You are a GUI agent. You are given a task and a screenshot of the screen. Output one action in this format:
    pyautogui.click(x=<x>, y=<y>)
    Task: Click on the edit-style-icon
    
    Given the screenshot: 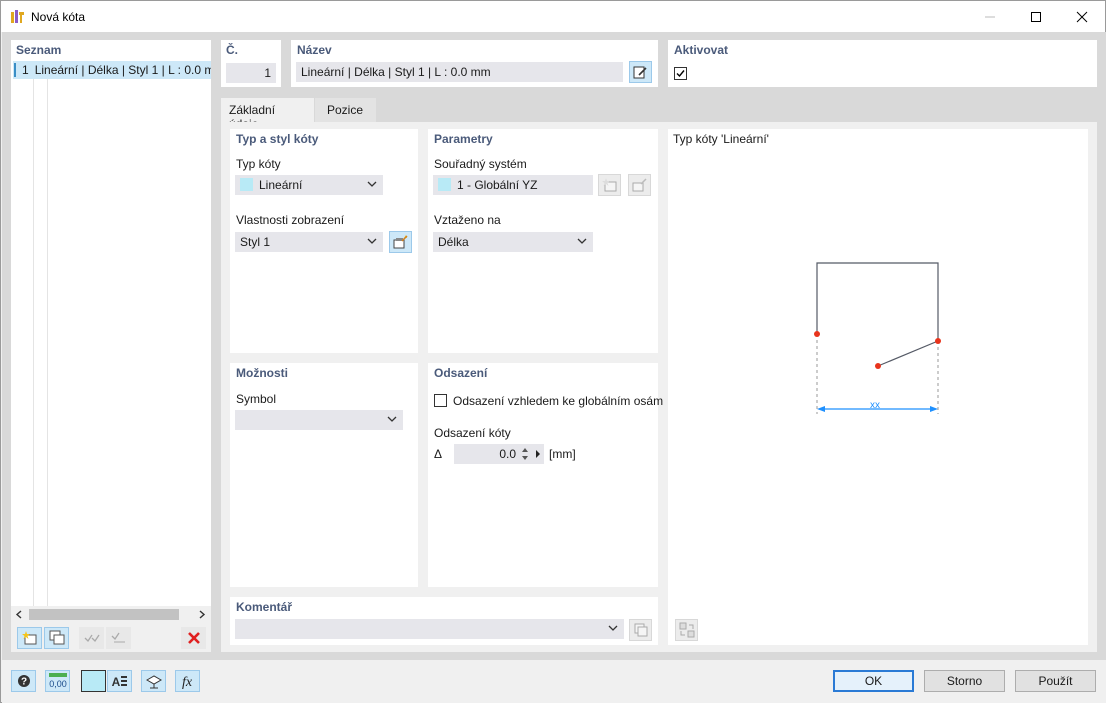 What is the action you would take?
    pyautogui.click(x=400, y=242)
    